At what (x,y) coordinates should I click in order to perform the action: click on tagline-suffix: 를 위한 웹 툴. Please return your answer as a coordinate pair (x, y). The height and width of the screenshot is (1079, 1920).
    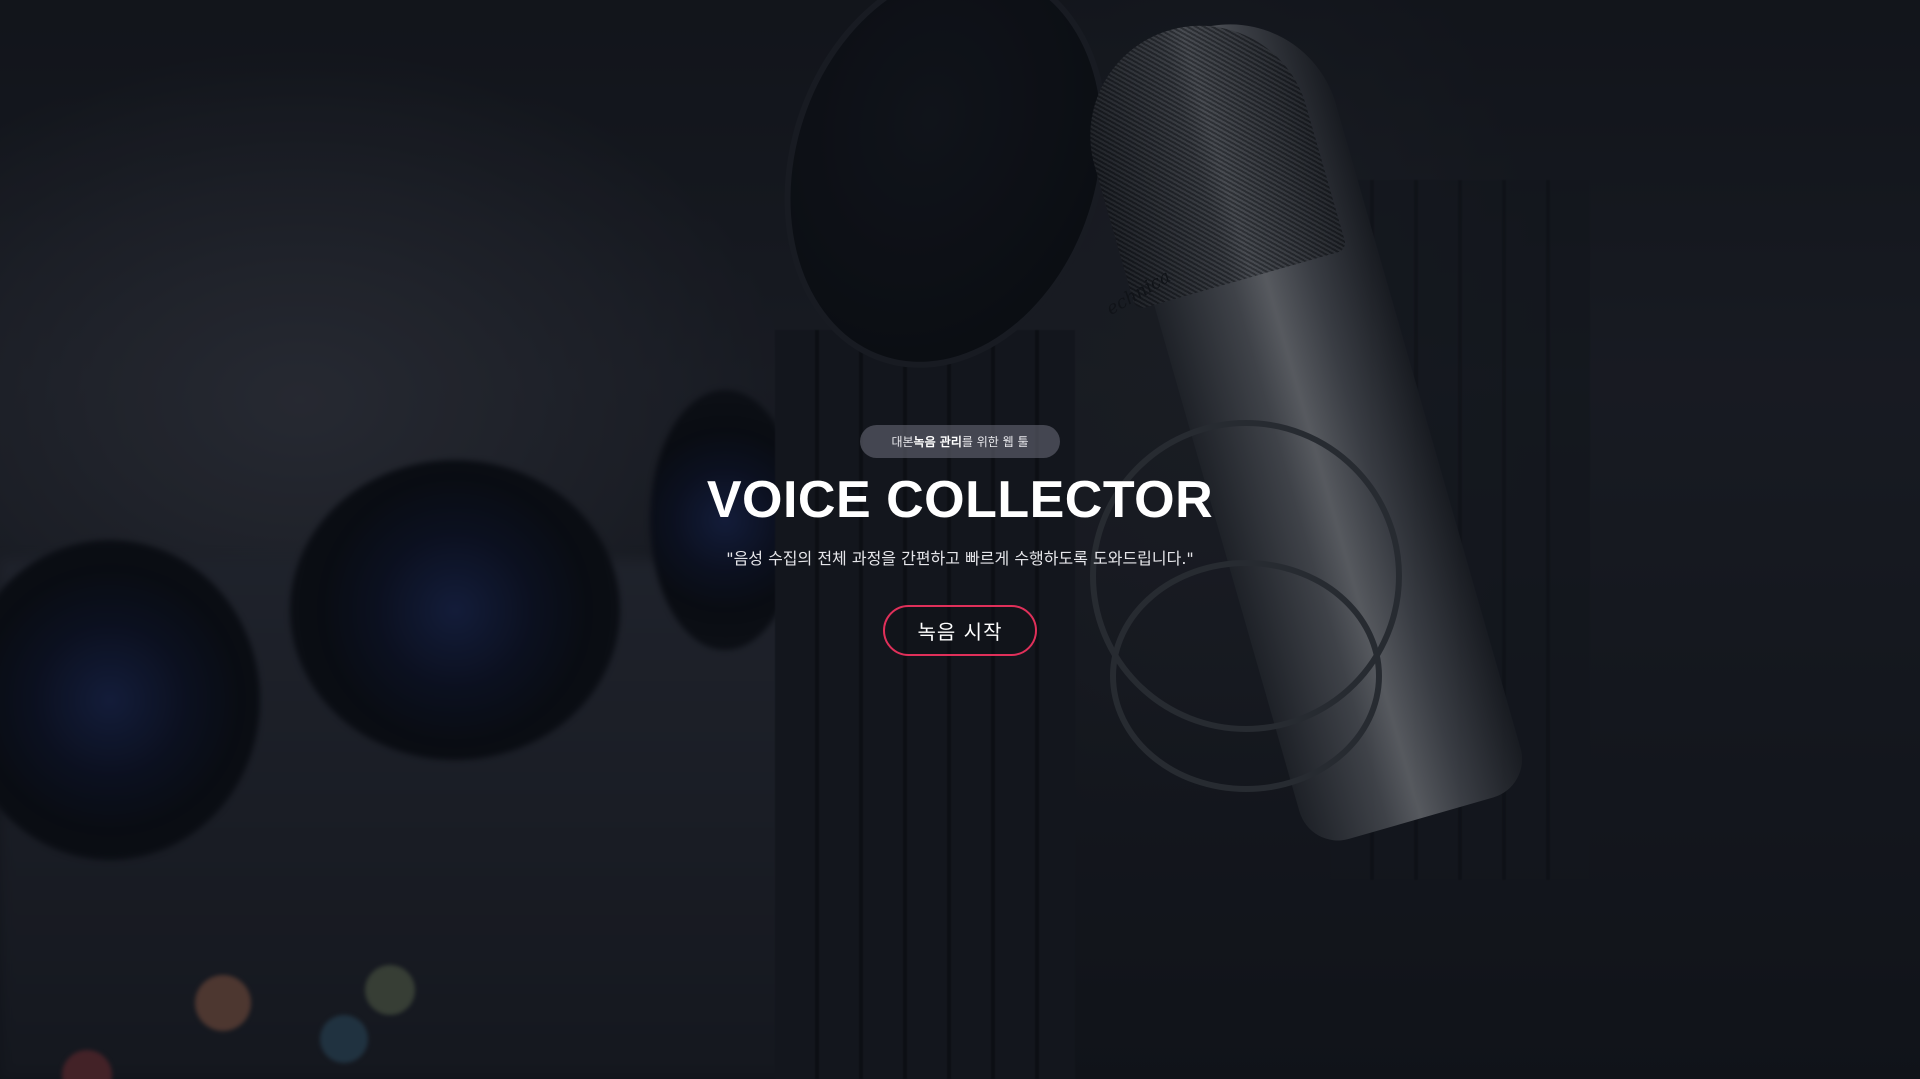
    Looking at the image, I should click on (995, 442).